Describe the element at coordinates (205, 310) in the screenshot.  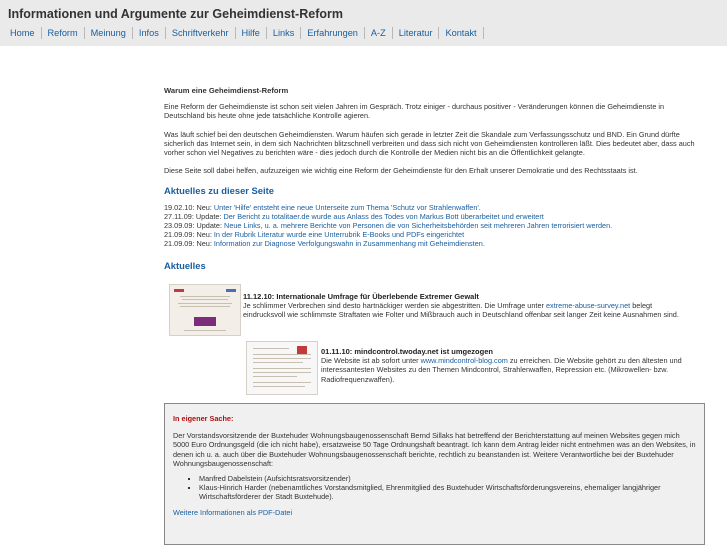
I see `survey-thumbnail-image` at that location.